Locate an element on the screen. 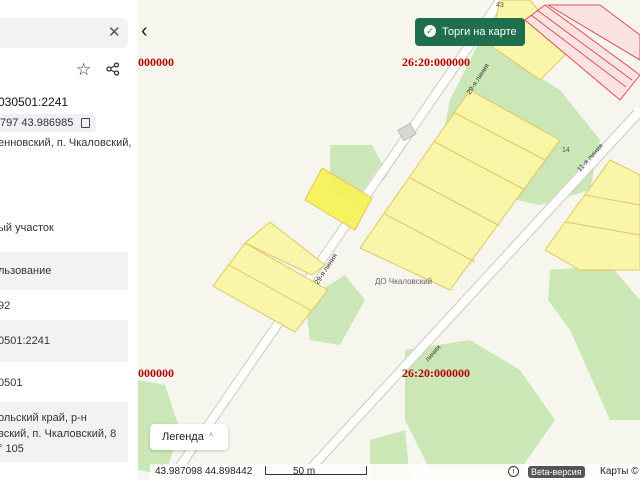  back-chevron-icon: ‹ is located at coordinates (144, 31).